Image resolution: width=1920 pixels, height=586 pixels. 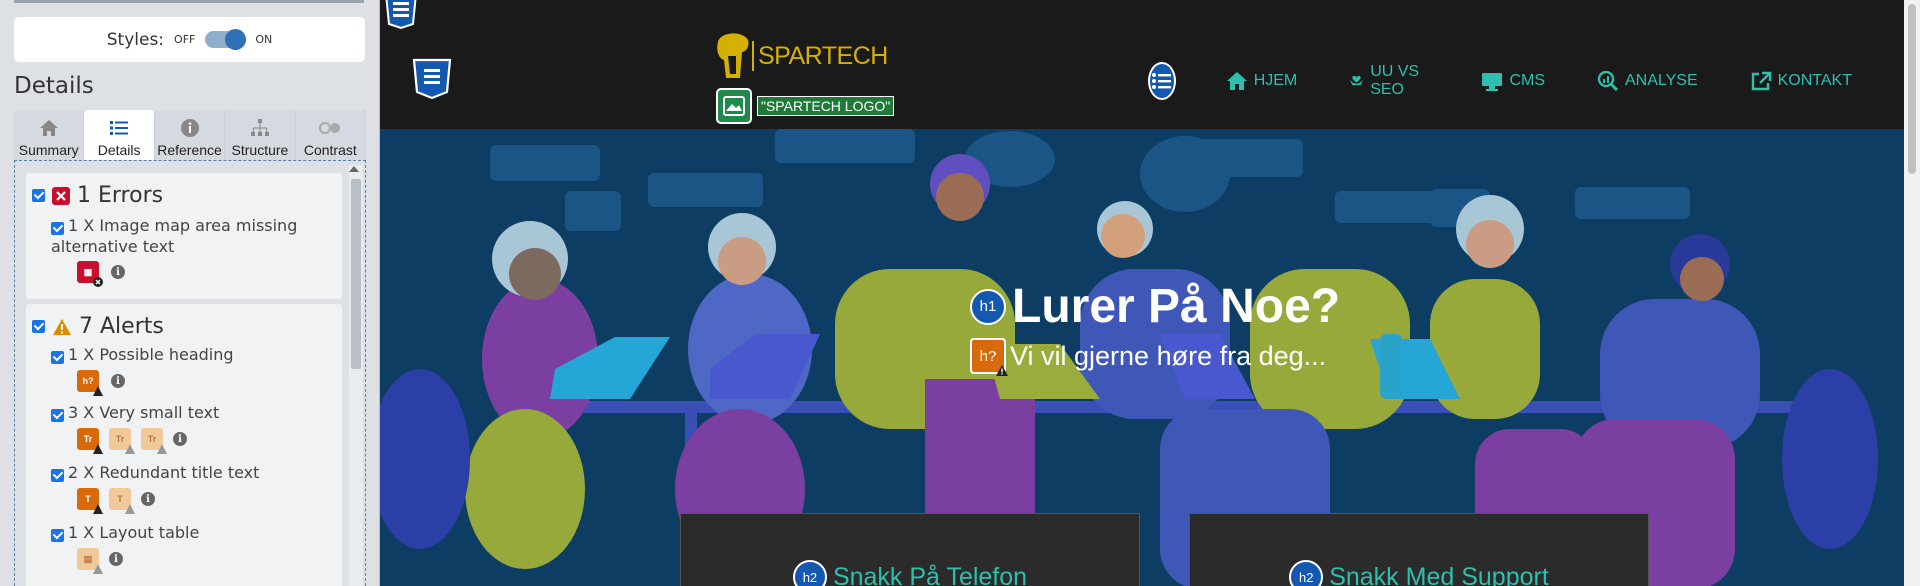 What do you see at coordinates (38, 326) in the screenshot?
I see `alerts-checkbox` at bounding box center [38, 326].